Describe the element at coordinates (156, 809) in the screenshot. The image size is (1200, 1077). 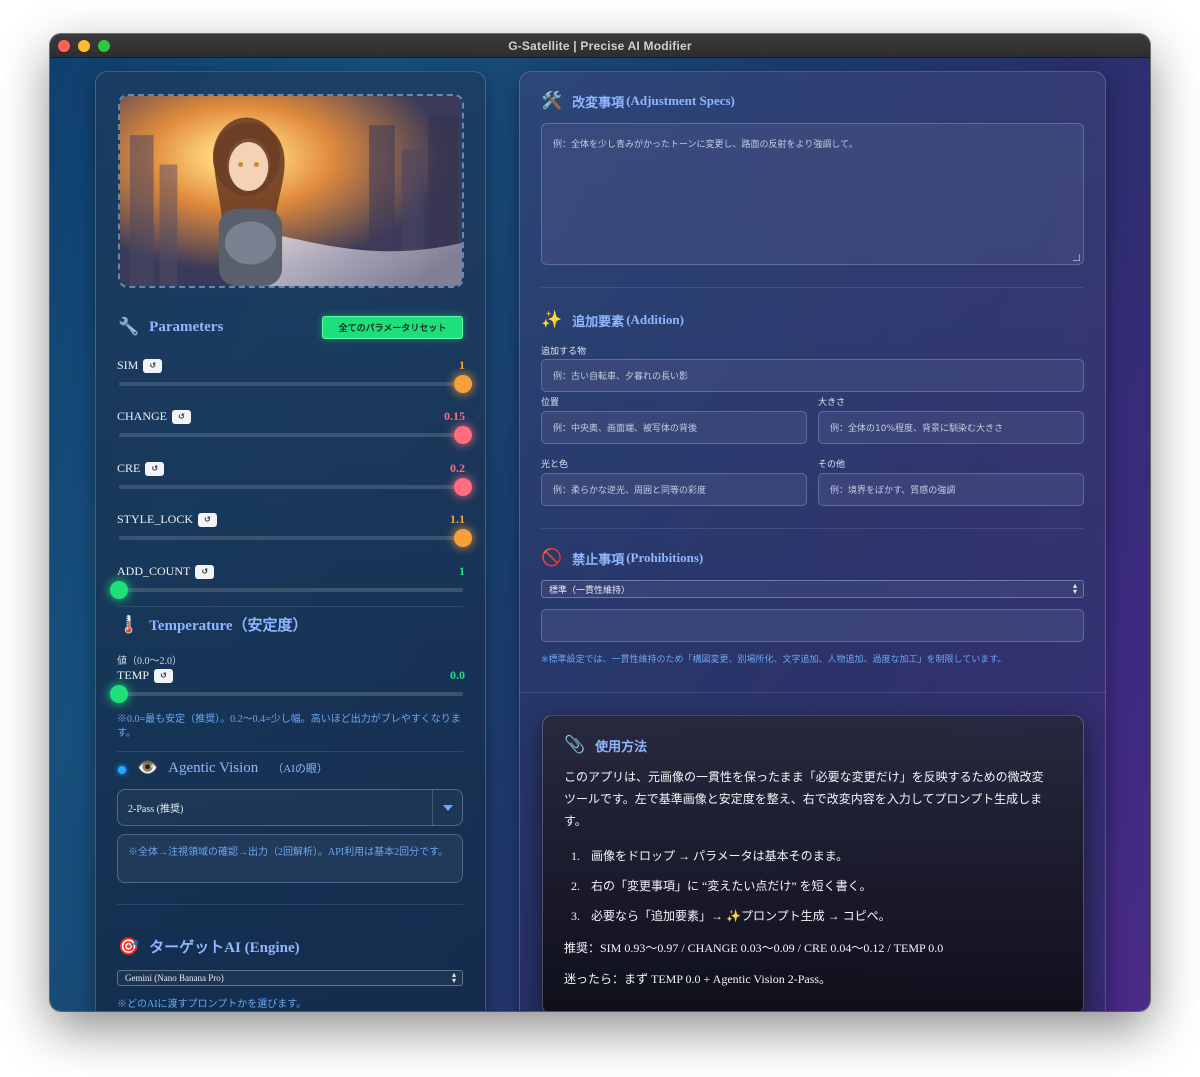
I see `agentic-vision-selected: 2-Pass (推奨)` at that location.